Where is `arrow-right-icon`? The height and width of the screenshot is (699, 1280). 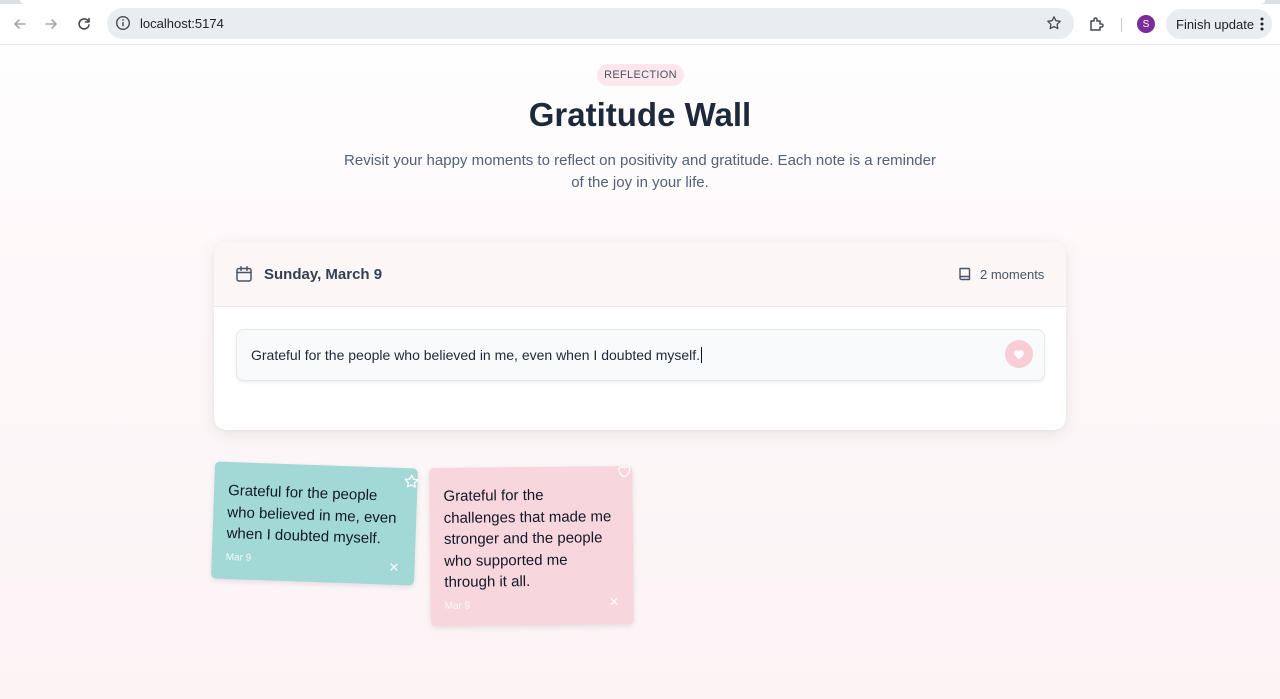 arrow-right-icon is located at coordinates (51, 24).